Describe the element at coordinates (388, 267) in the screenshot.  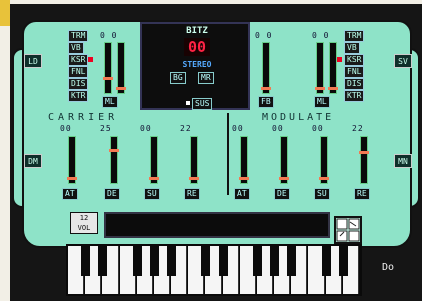
I see `corner-text: Do` at that location.